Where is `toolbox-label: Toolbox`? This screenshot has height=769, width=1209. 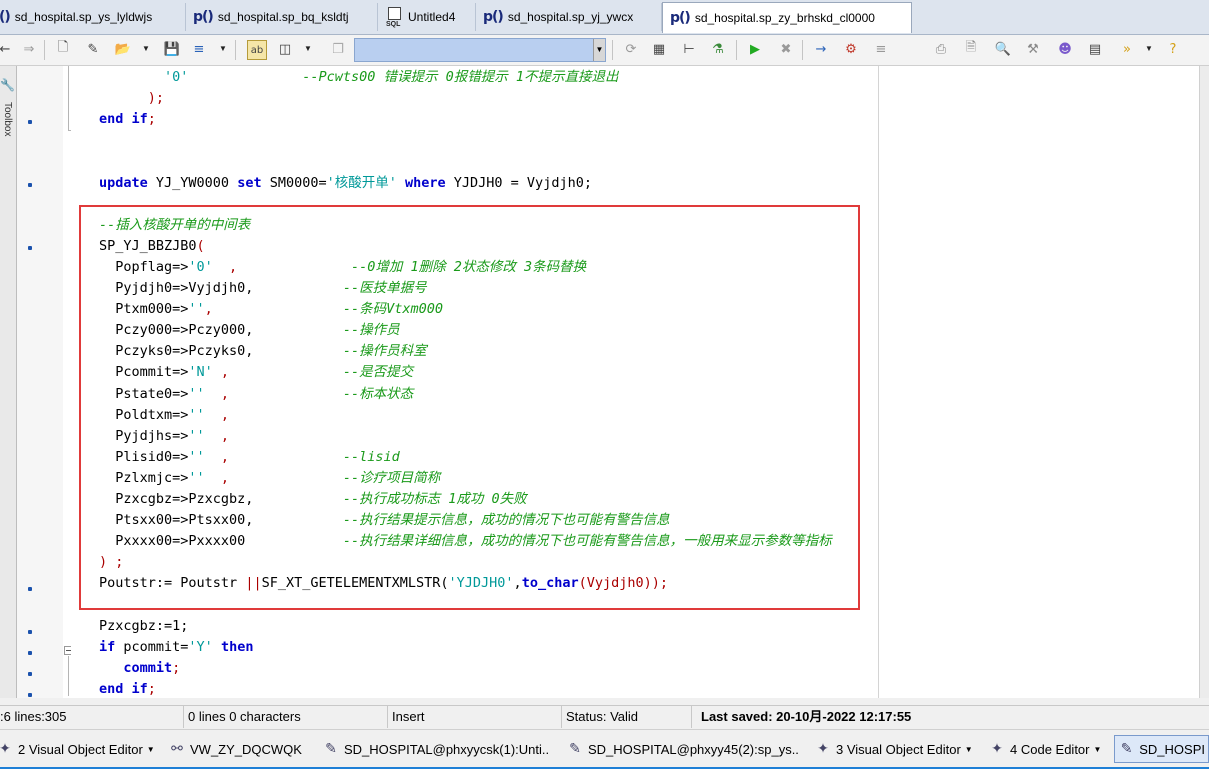 toolbox-label: Toolbox is located at coordinates (7, 119).